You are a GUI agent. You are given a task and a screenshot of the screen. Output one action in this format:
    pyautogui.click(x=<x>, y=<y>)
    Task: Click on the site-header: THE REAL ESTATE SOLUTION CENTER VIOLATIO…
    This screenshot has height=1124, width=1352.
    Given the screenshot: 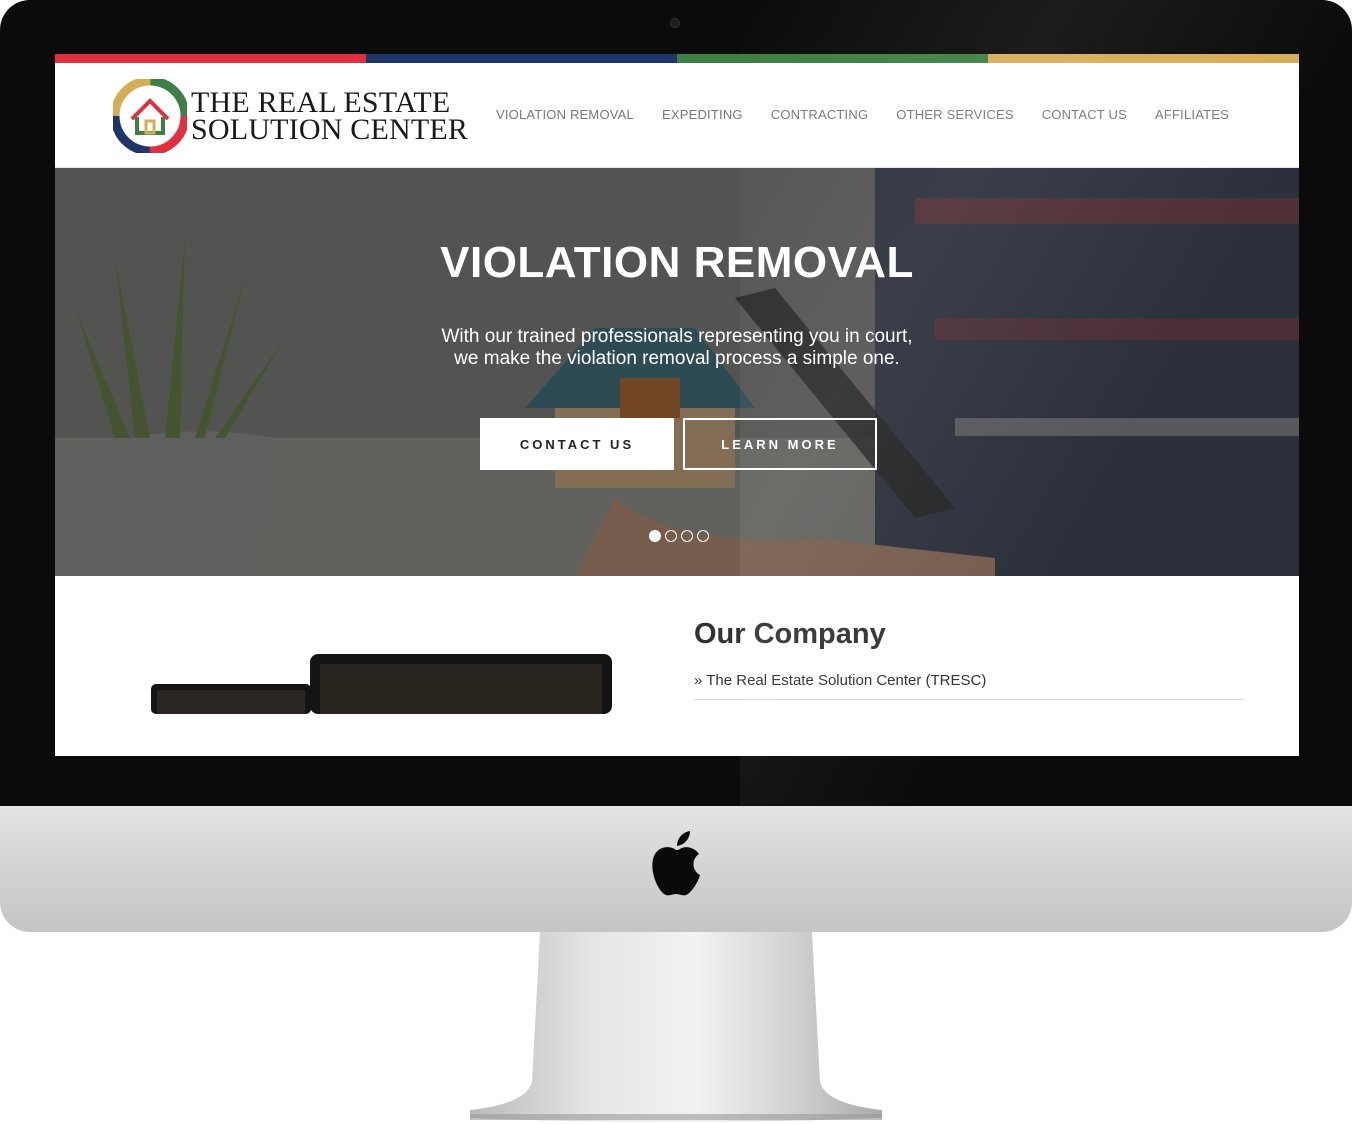 What is the action you would take?
    pyautogui.click(x=677, y=115)
    